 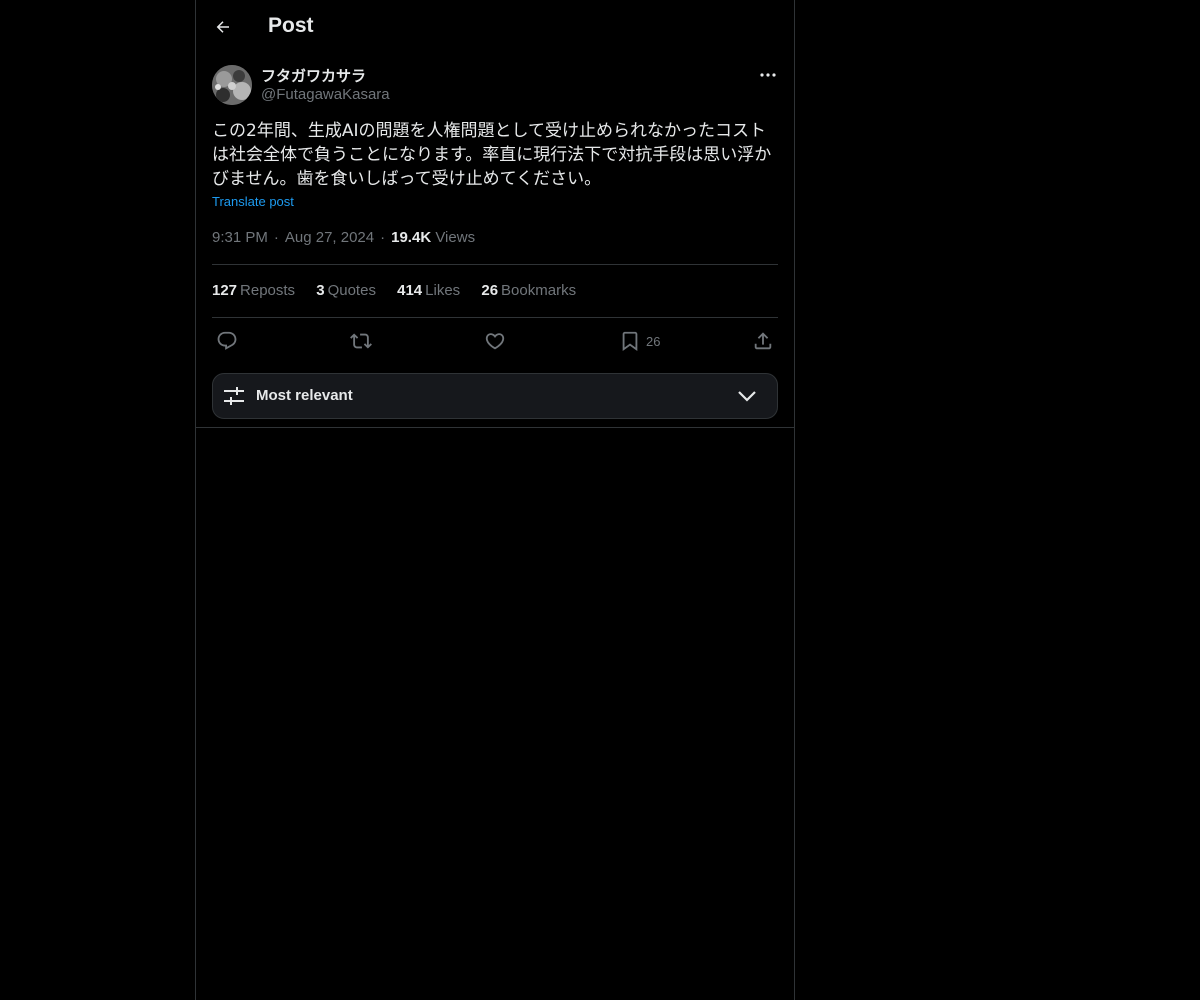 I want to click on heart-icon, so click(x=495, y=341).